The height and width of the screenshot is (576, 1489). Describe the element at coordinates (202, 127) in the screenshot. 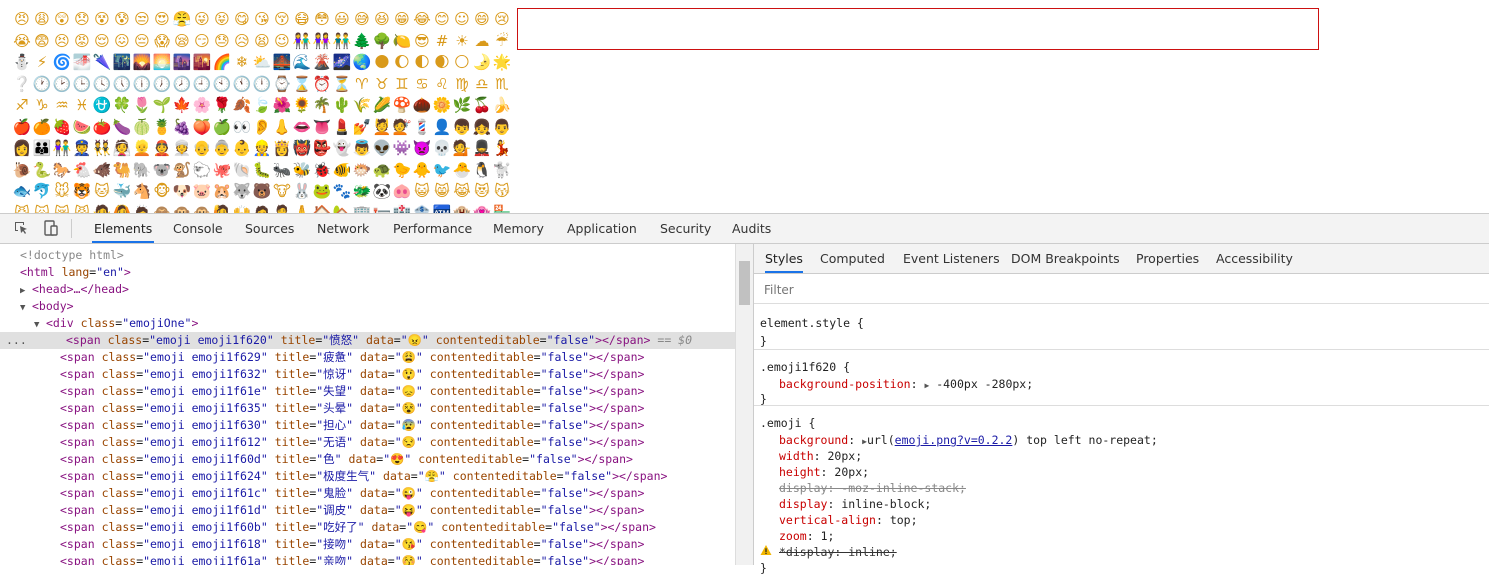

I see `emoji-glyph: 🍑` at that location.